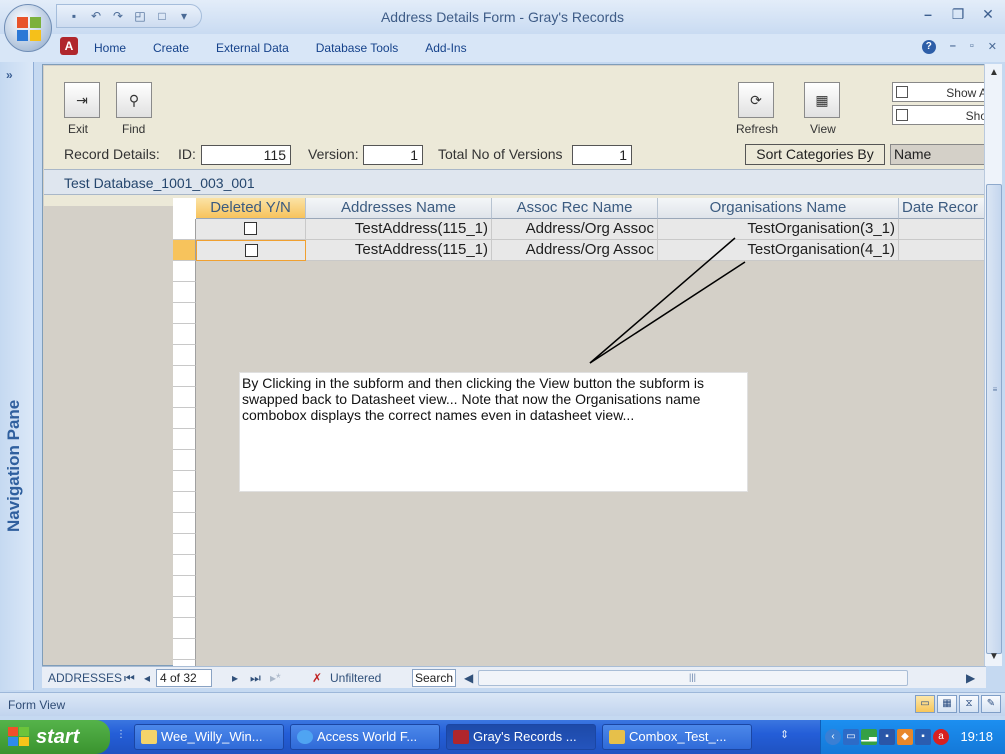 The image size is (1005, 754). Describe the element at coordinates (17, 376) in the screenshot. I see `navigation-pane: » Navigation Pane` at that location.